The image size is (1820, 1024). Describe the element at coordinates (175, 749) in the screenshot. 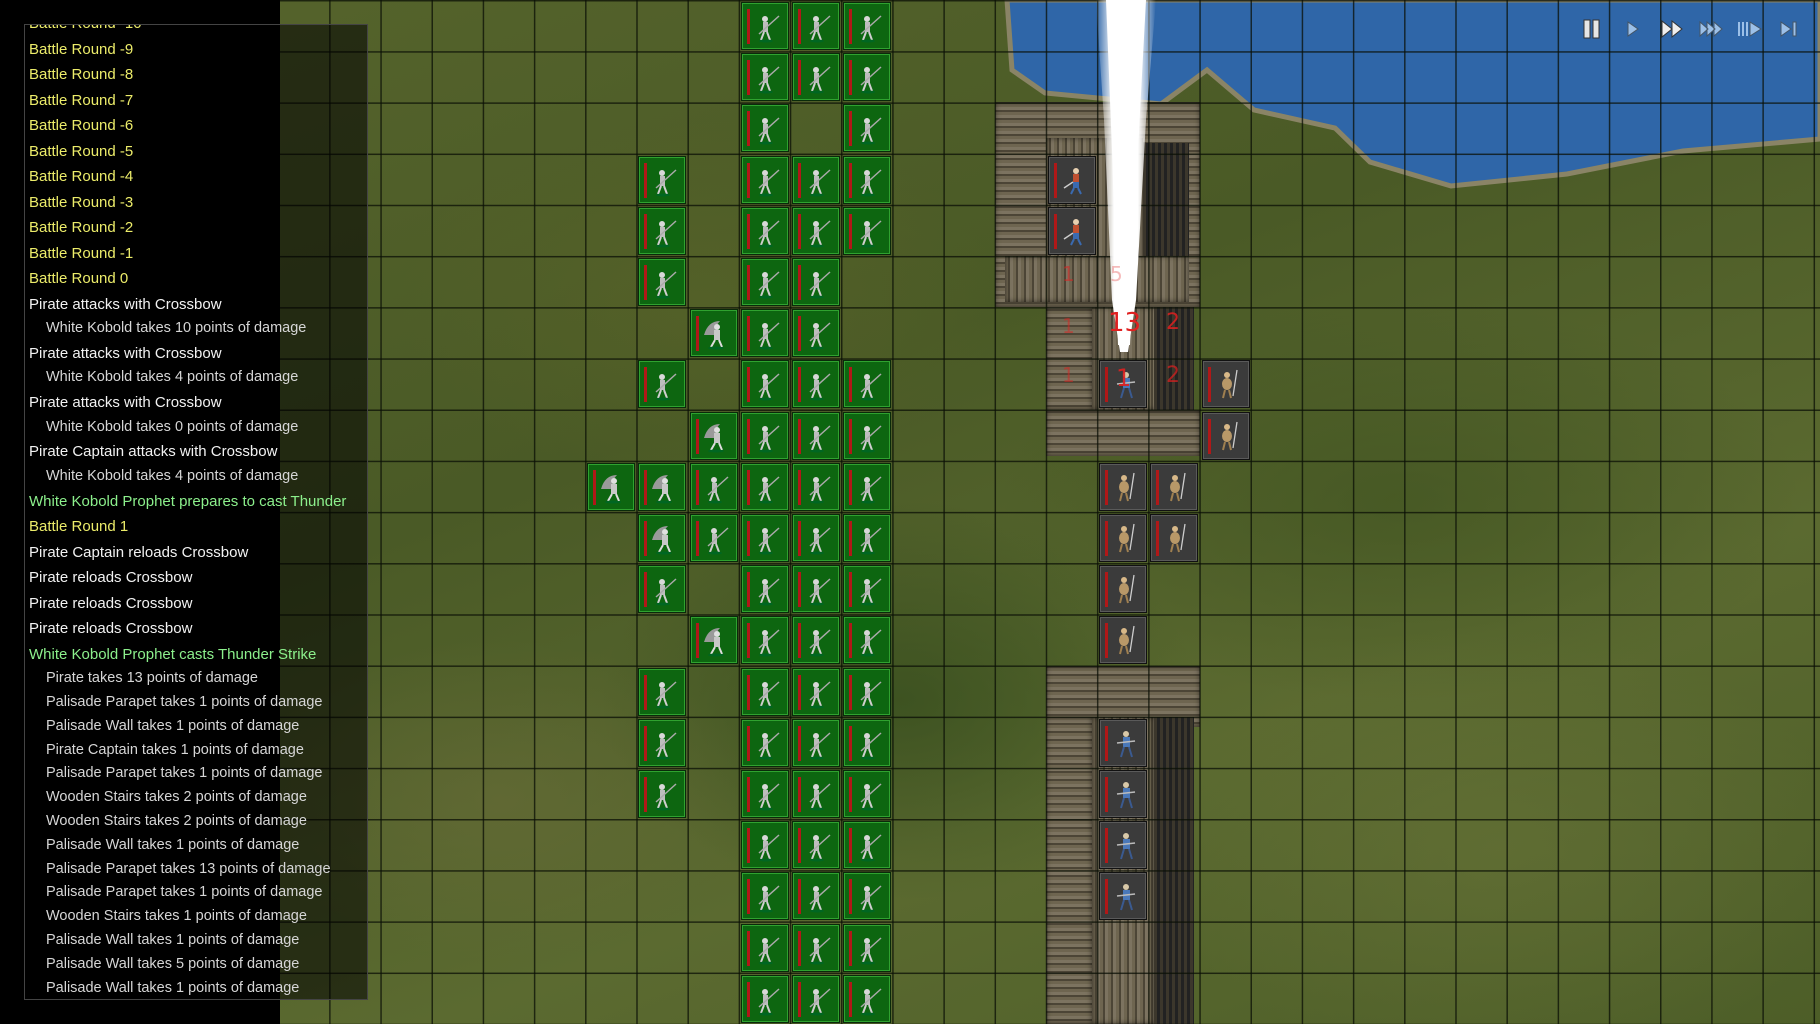

I see `log-entry: Pirate Captain takes 1 points of damage` at that location.